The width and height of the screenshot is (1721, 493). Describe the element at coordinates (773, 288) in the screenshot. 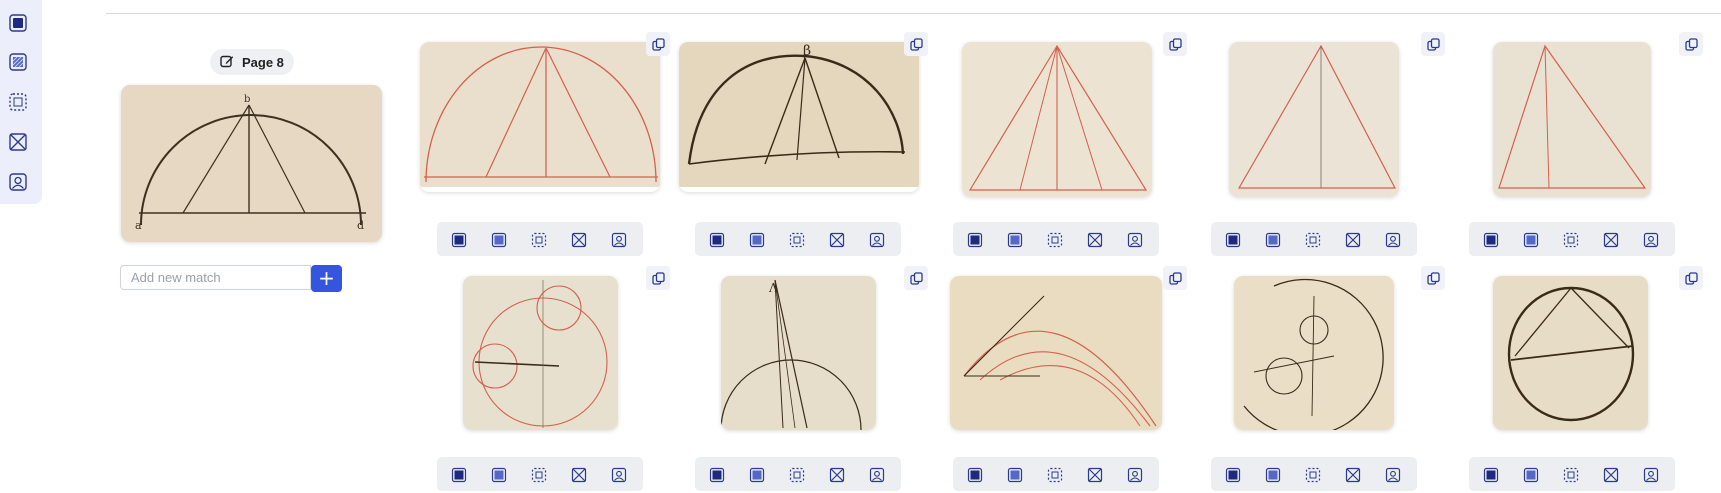

I see `svg-text: Λ` at that location.